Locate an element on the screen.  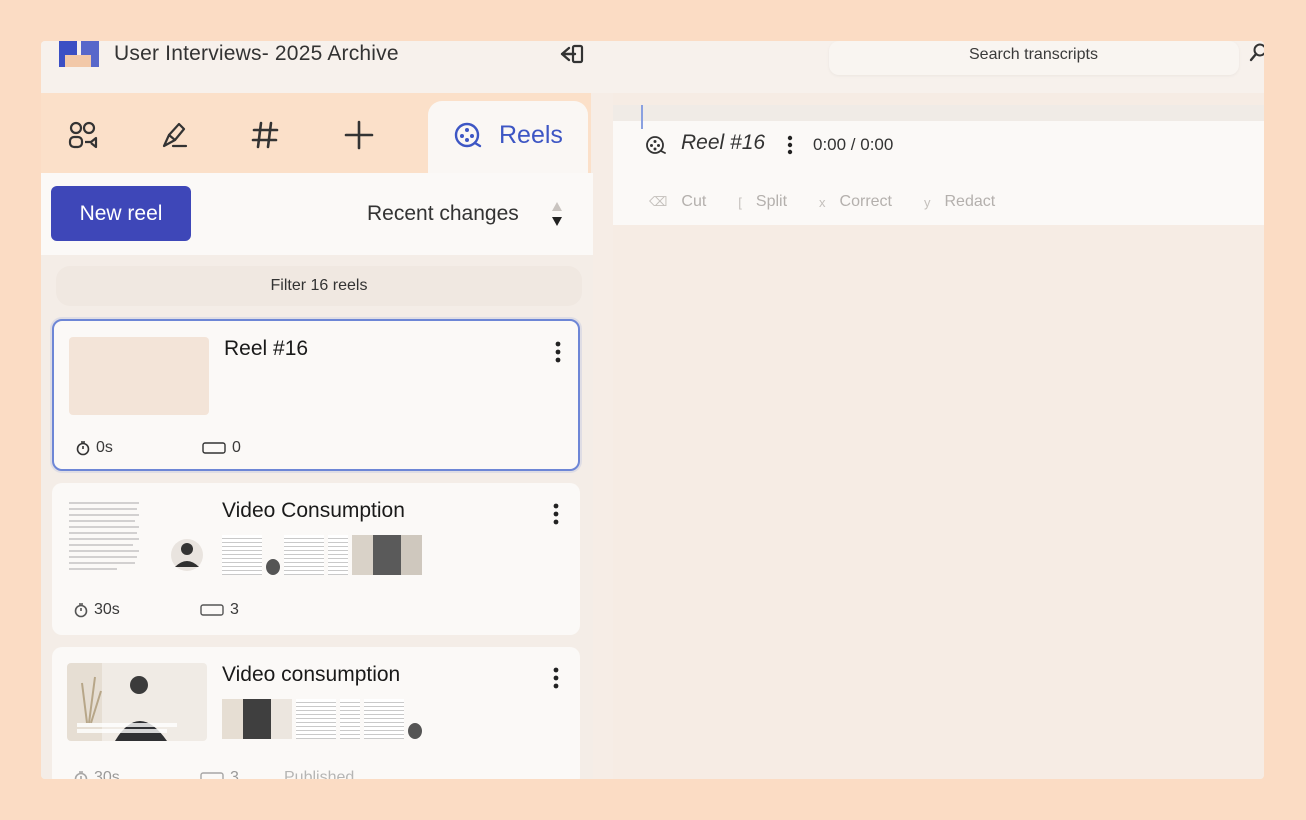
people-icon is located at coordinates (83, 135).